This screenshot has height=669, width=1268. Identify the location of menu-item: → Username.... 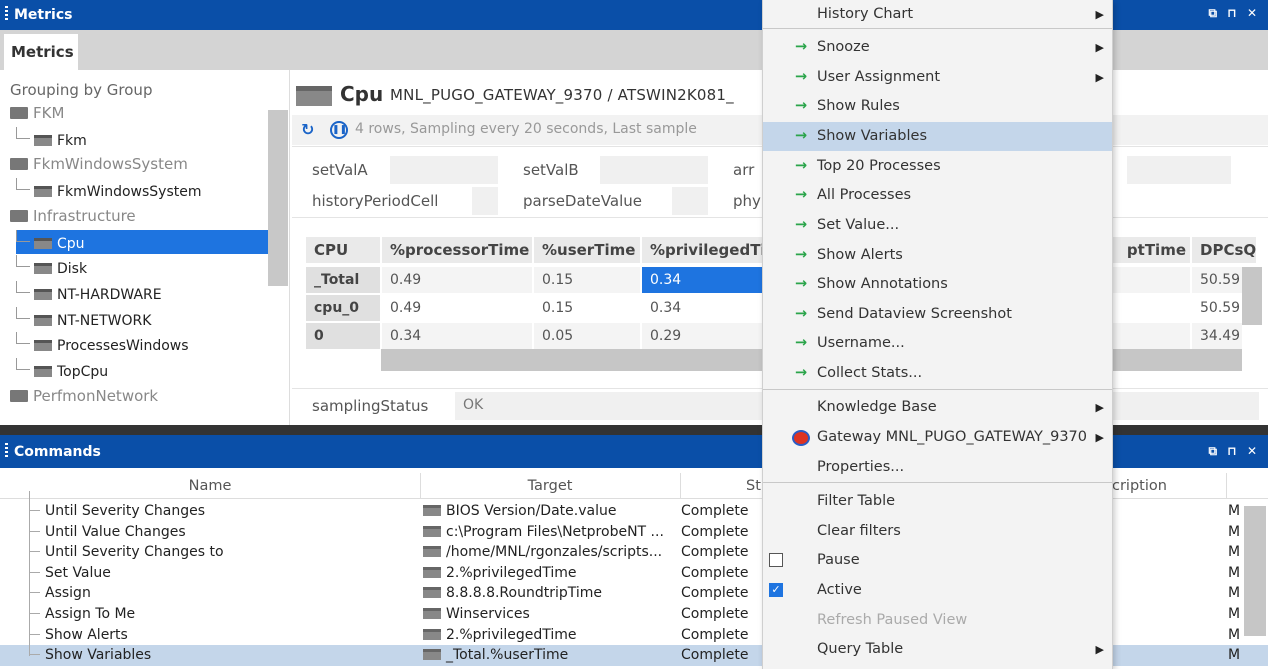
(937, 343).